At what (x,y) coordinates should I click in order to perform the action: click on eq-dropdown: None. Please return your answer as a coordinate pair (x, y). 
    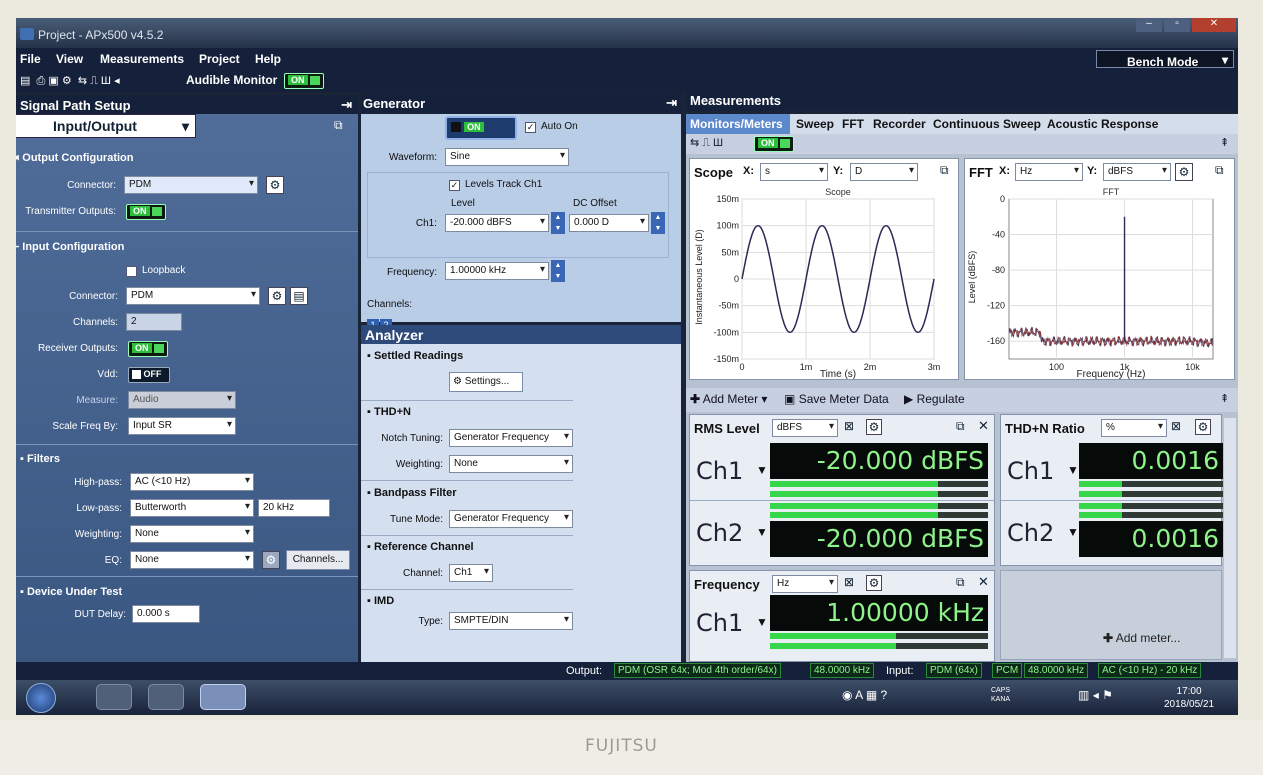
    Looking at the image, I should click on (192, 560).